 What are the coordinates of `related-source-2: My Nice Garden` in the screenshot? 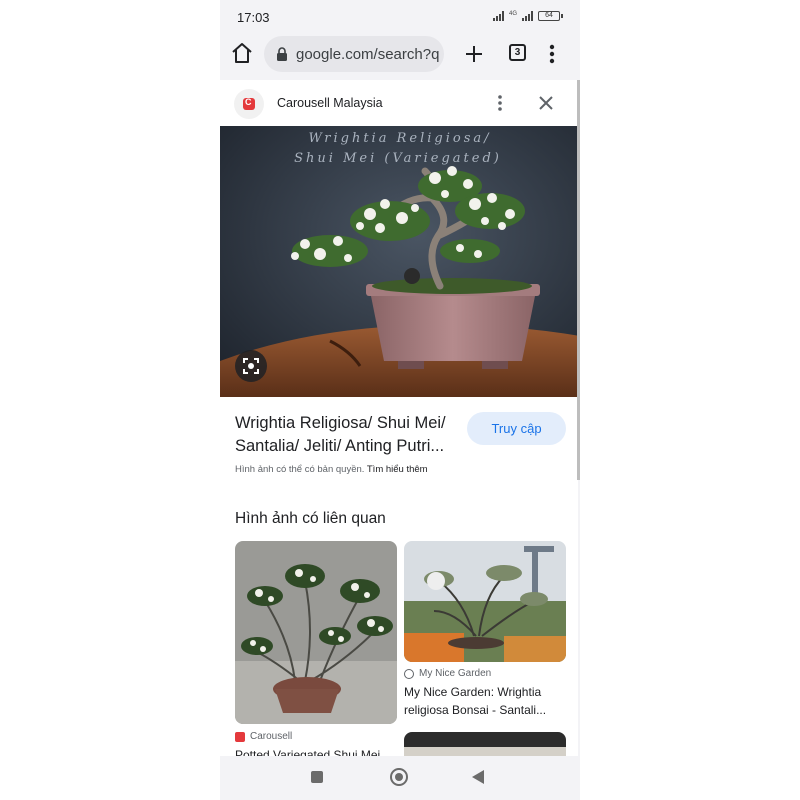 It's located at (447, 673).